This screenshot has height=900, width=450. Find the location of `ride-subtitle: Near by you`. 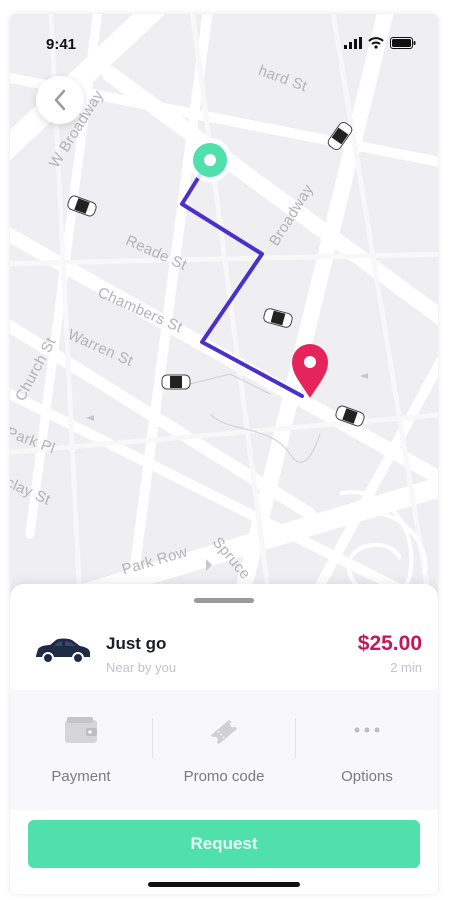

ride-subtitle: Near by you is located at coordinates (141, 667).